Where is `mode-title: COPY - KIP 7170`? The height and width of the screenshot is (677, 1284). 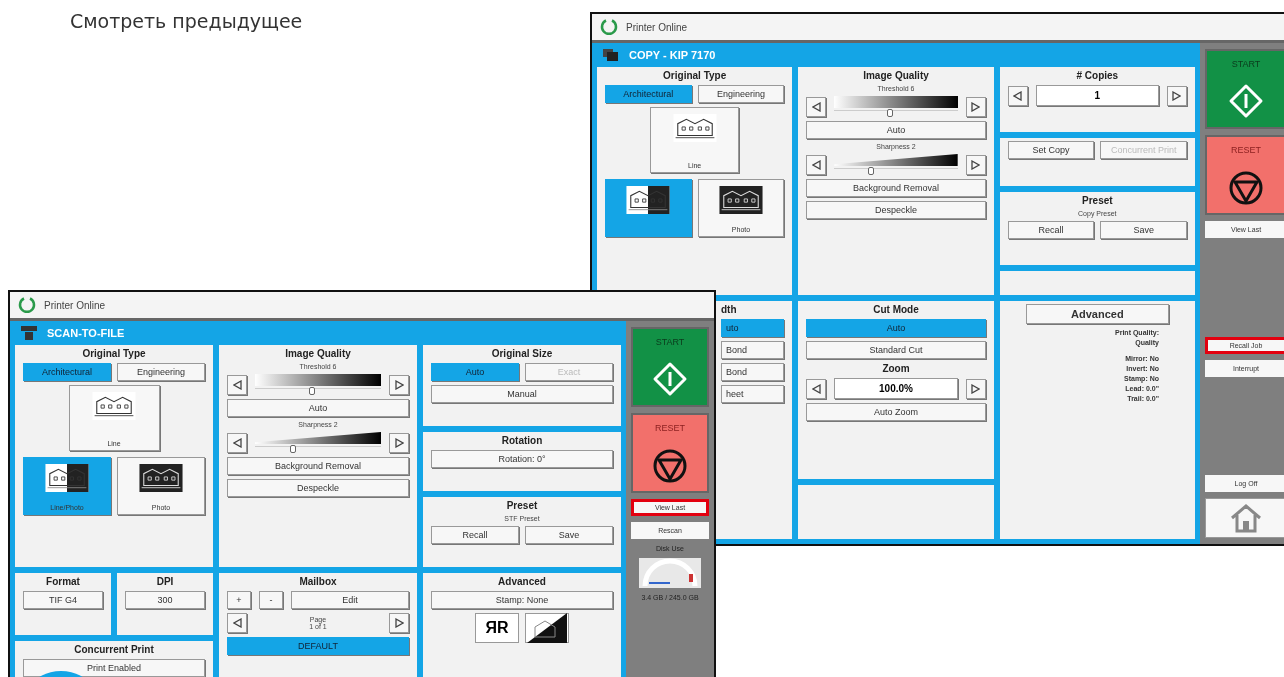 mode-title: COPY - KIP 7170 is located at coordinates (672, 55).